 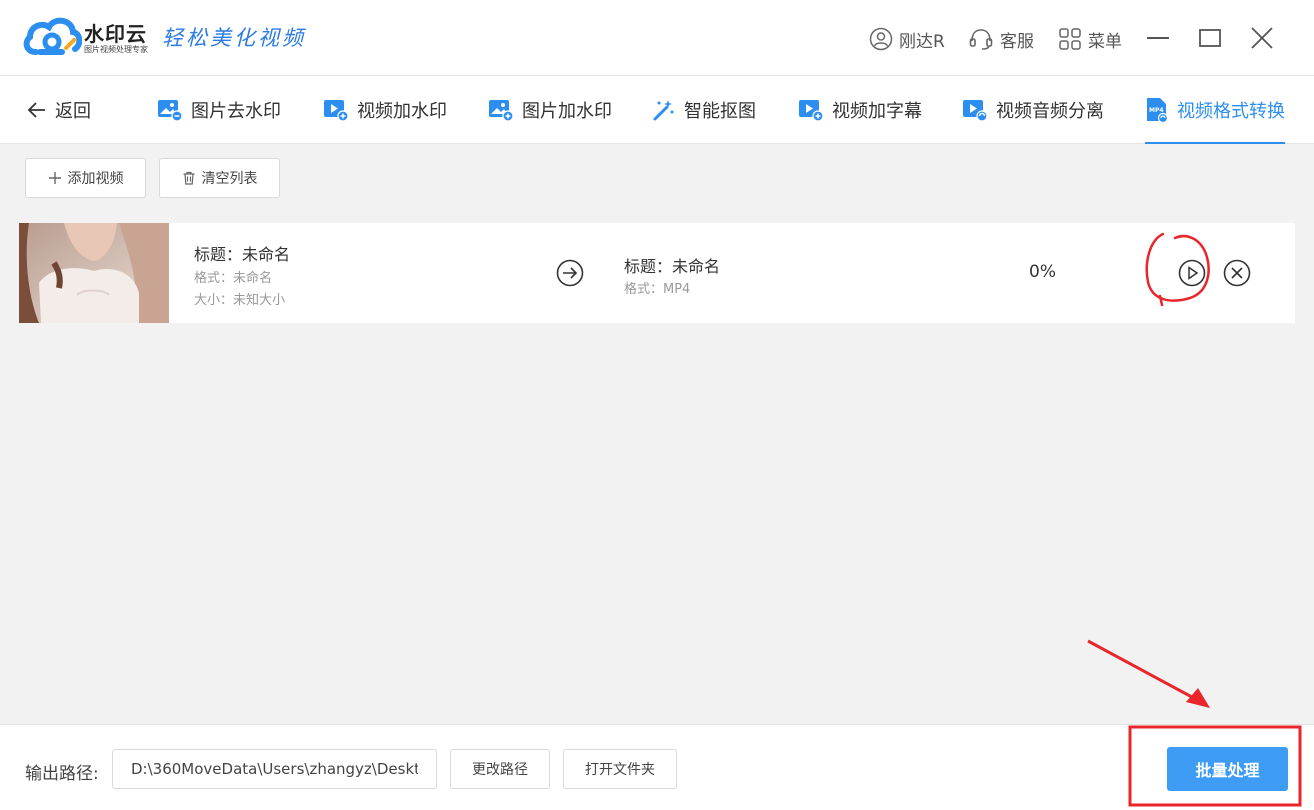 I want to click on close-window-button, so click(x=1262, y=38).